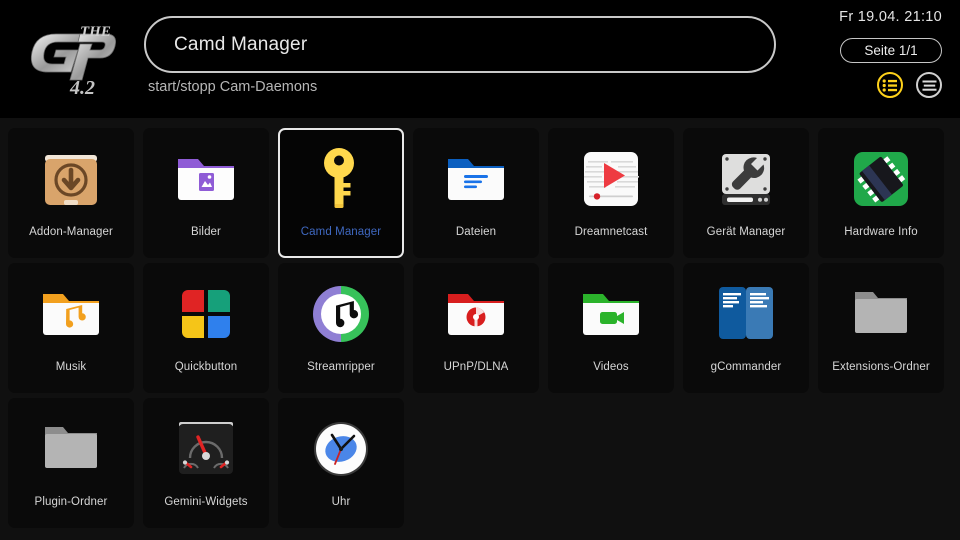  Describe the element at coordinates (881, 232) in the screenshot. I see `app-tile-label: Hardware Info` at that location.